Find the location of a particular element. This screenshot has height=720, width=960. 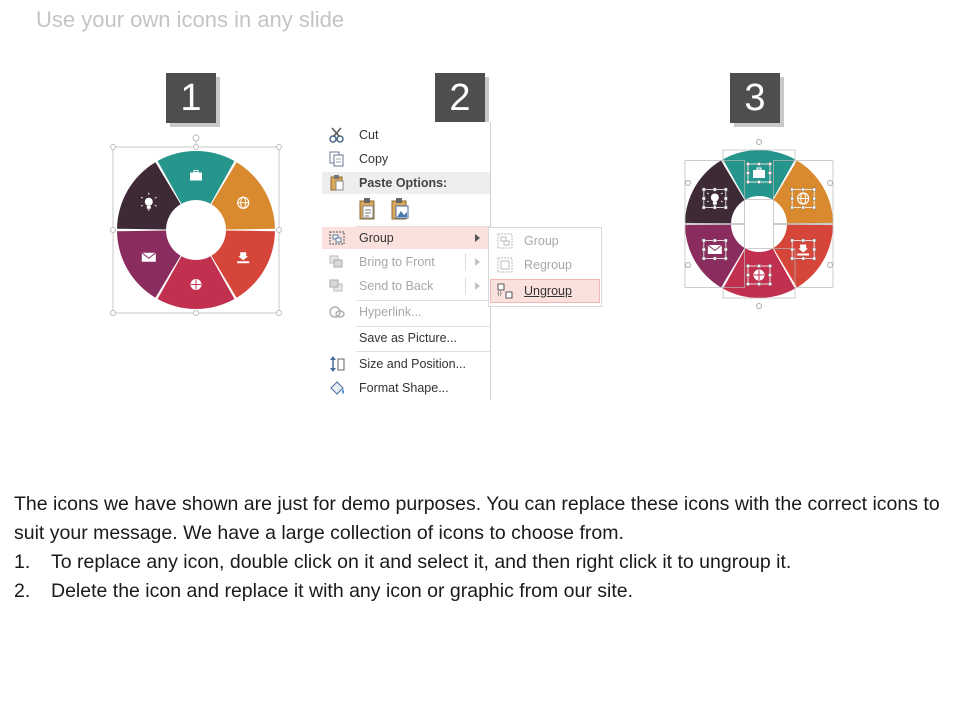

slide-title: Use your own icons in any slide is located at coordinates (190, 19).